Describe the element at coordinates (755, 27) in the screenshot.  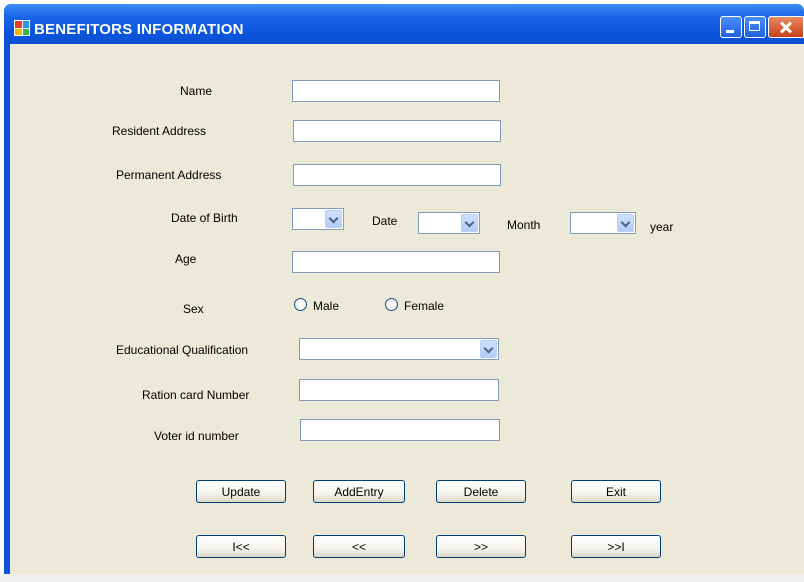
I see `maximize-icon` at that location.